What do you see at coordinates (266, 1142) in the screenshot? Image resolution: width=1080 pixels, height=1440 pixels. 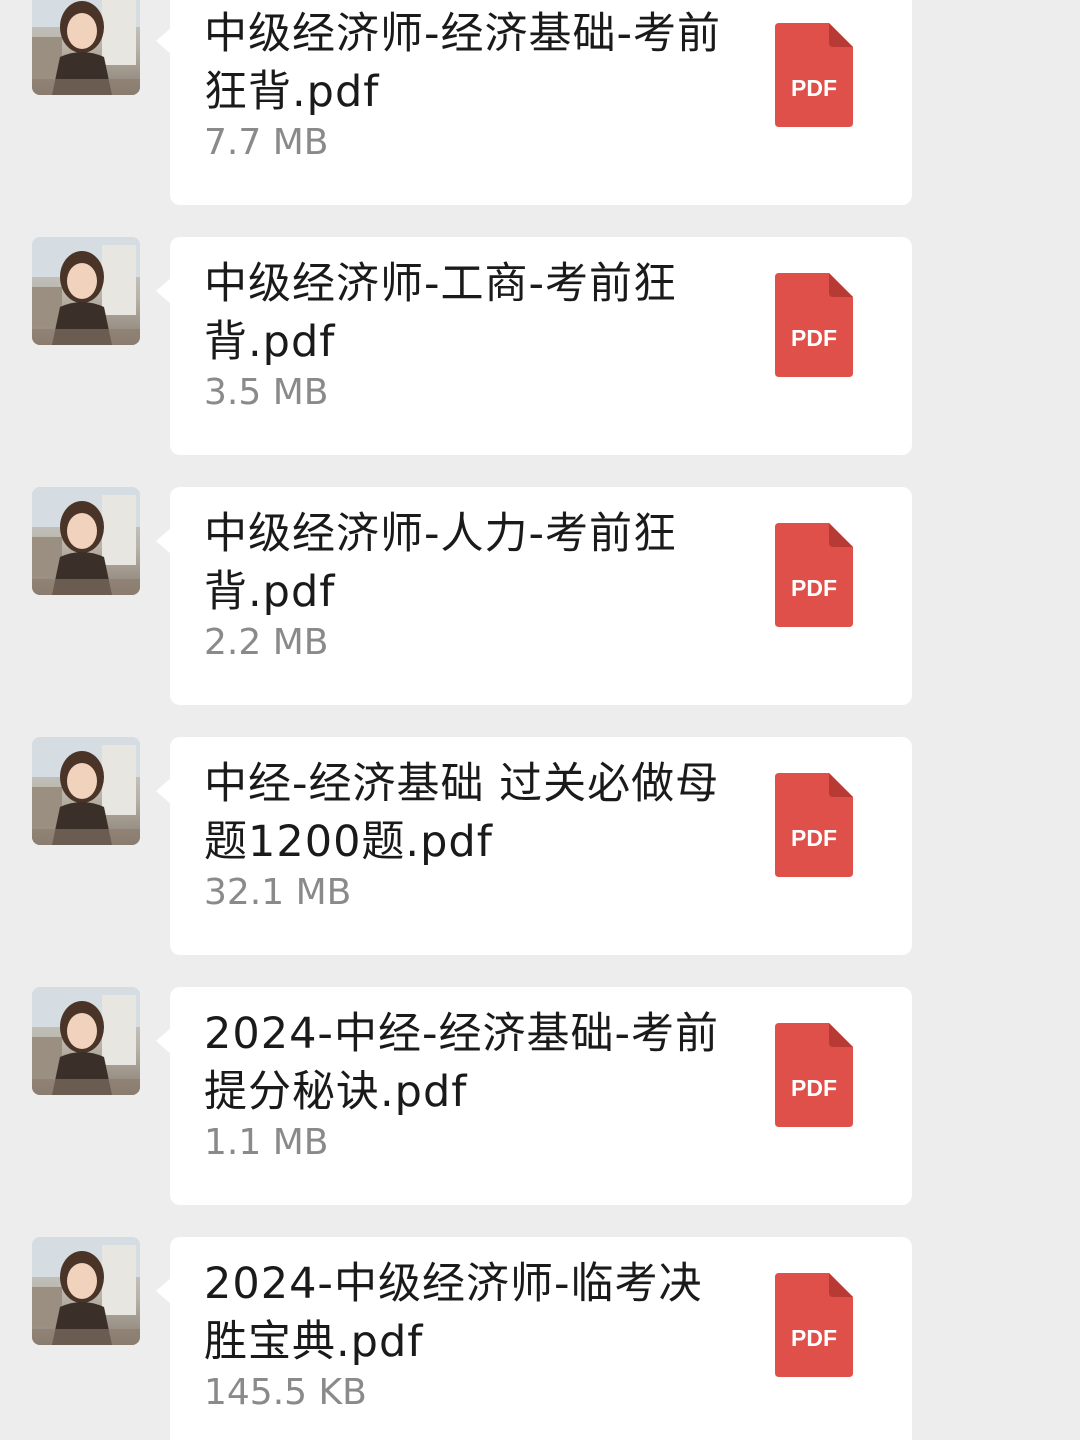 I see `file-size: 1.1 MB` at bounding box center [266, 1142].